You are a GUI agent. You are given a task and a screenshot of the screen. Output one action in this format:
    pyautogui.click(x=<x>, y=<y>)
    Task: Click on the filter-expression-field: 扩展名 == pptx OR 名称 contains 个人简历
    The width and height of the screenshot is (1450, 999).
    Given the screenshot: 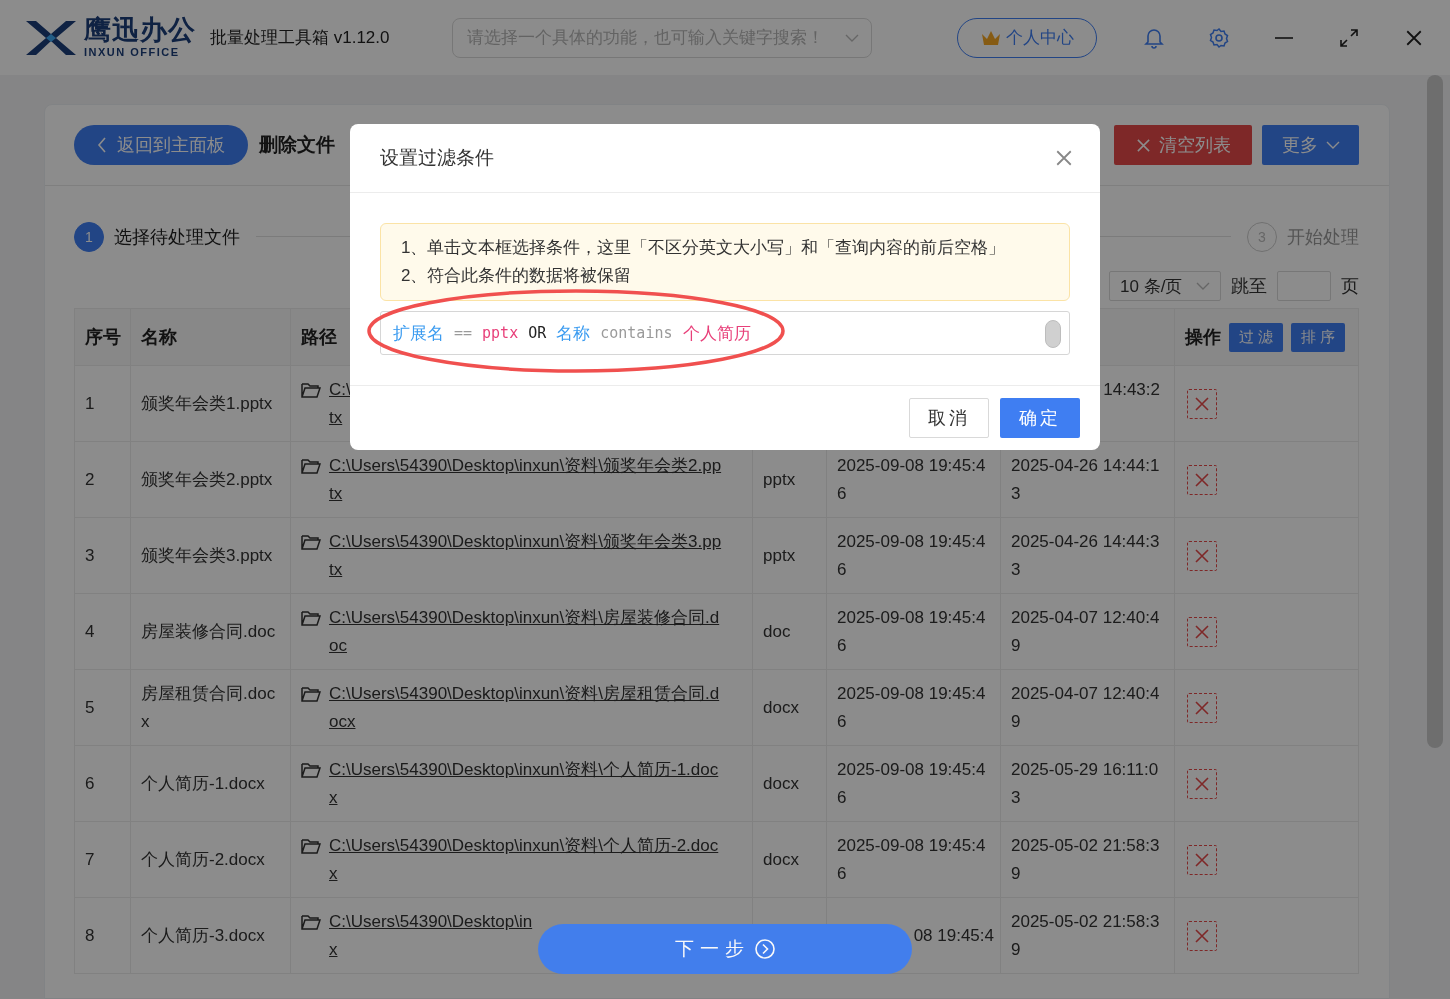 What is the action you would take?
    pyautogui.click(x=725, y=333)
    